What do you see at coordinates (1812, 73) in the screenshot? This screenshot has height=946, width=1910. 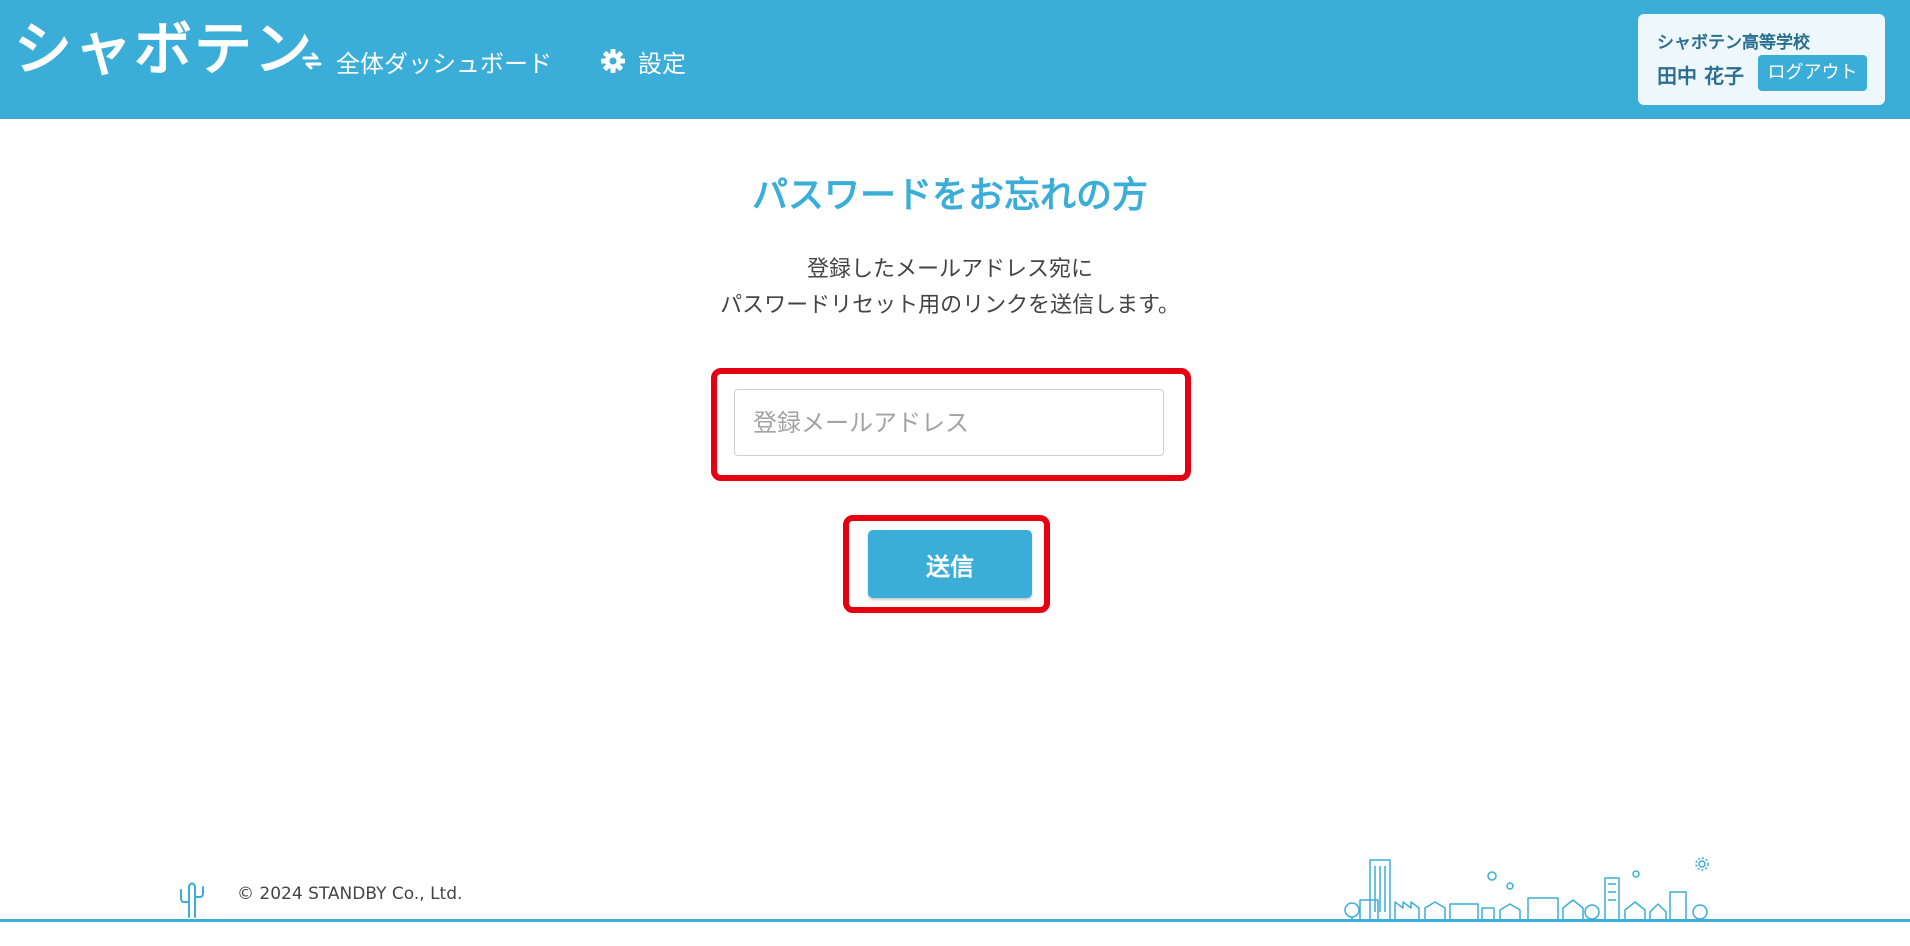 I see `logout-button: ログアウト` at bounding box center [1812, 73].